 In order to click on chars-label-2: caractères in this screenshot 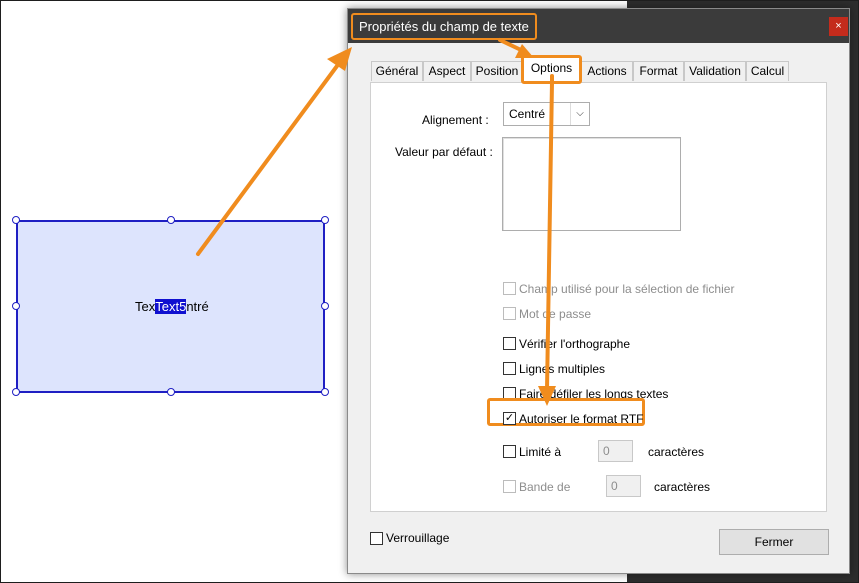, I will do `click(682, 487)`.